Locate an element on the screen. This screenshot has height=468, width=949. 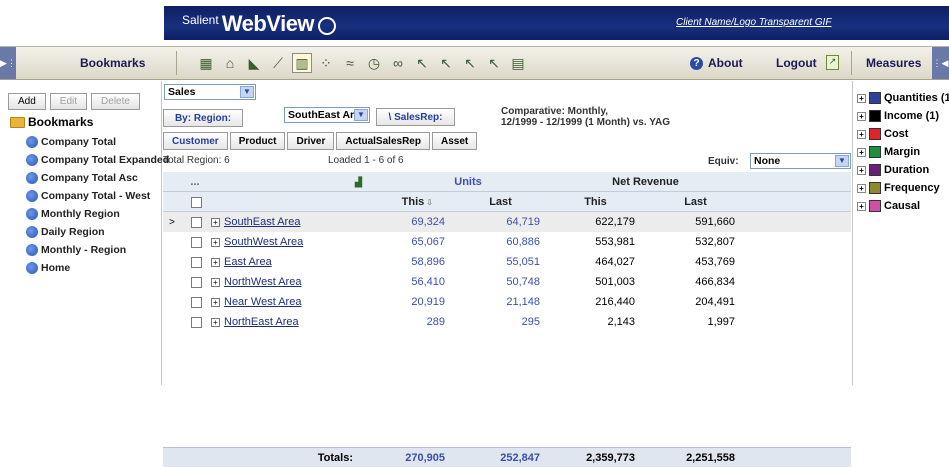
sort-arrow-icon: ⇩ is located at coordinates (429, 202).